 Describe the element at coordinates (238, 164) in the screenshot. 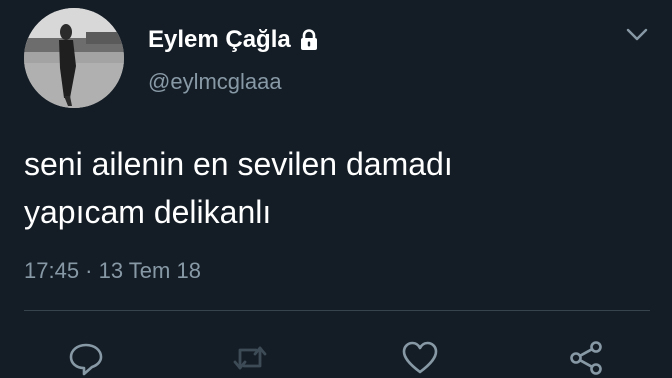

I see `tweet-text-line: seni ailenin en sevilen damadı` at that location.